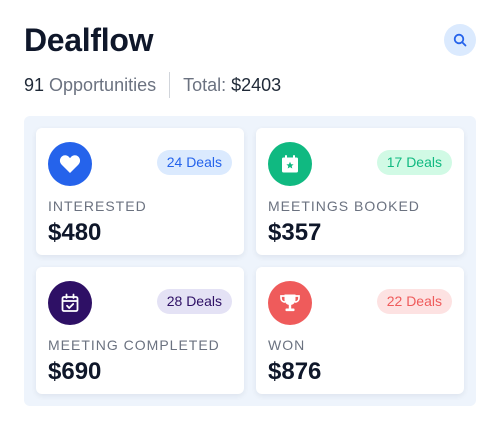 The height and width of the screenshot is (430, 500). I want to click on search-icon, so click(460, 40).